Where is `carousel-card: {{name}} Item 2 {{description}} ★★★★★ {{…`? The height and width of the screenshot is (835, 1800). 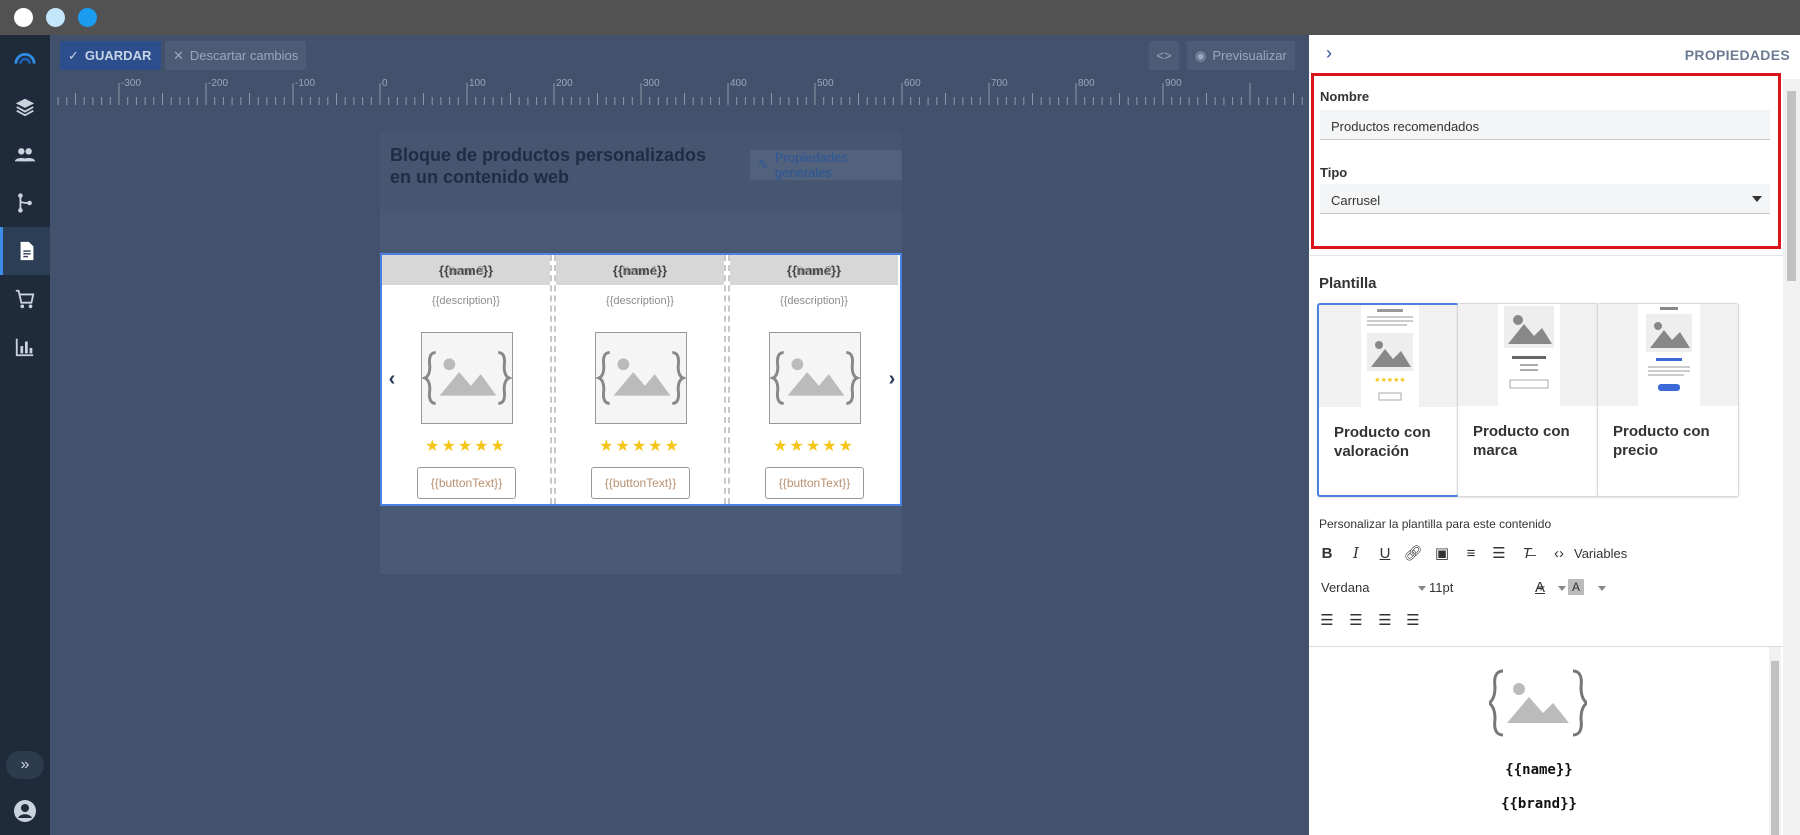 carousel-card: {{name}} Item 2 {{description}} ★★★★★ {{… is located at coordinates (814, 379).